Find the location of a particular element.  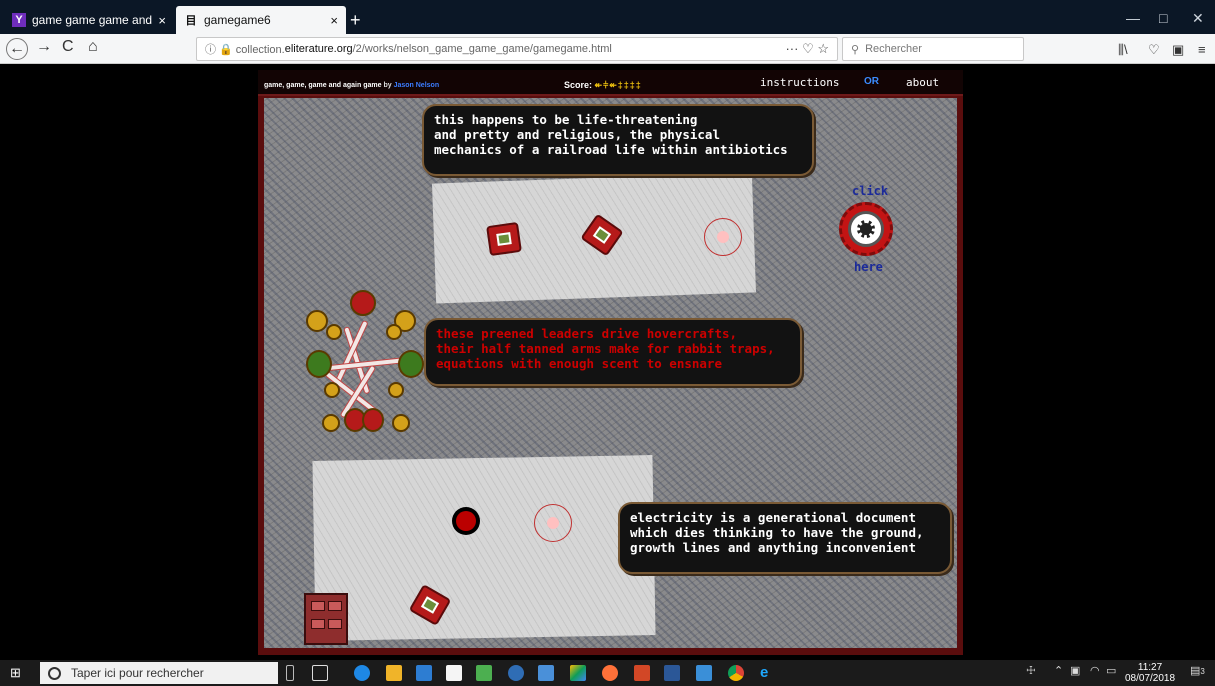

menu-icon: ≡ is located at coordinates (1202, 49).